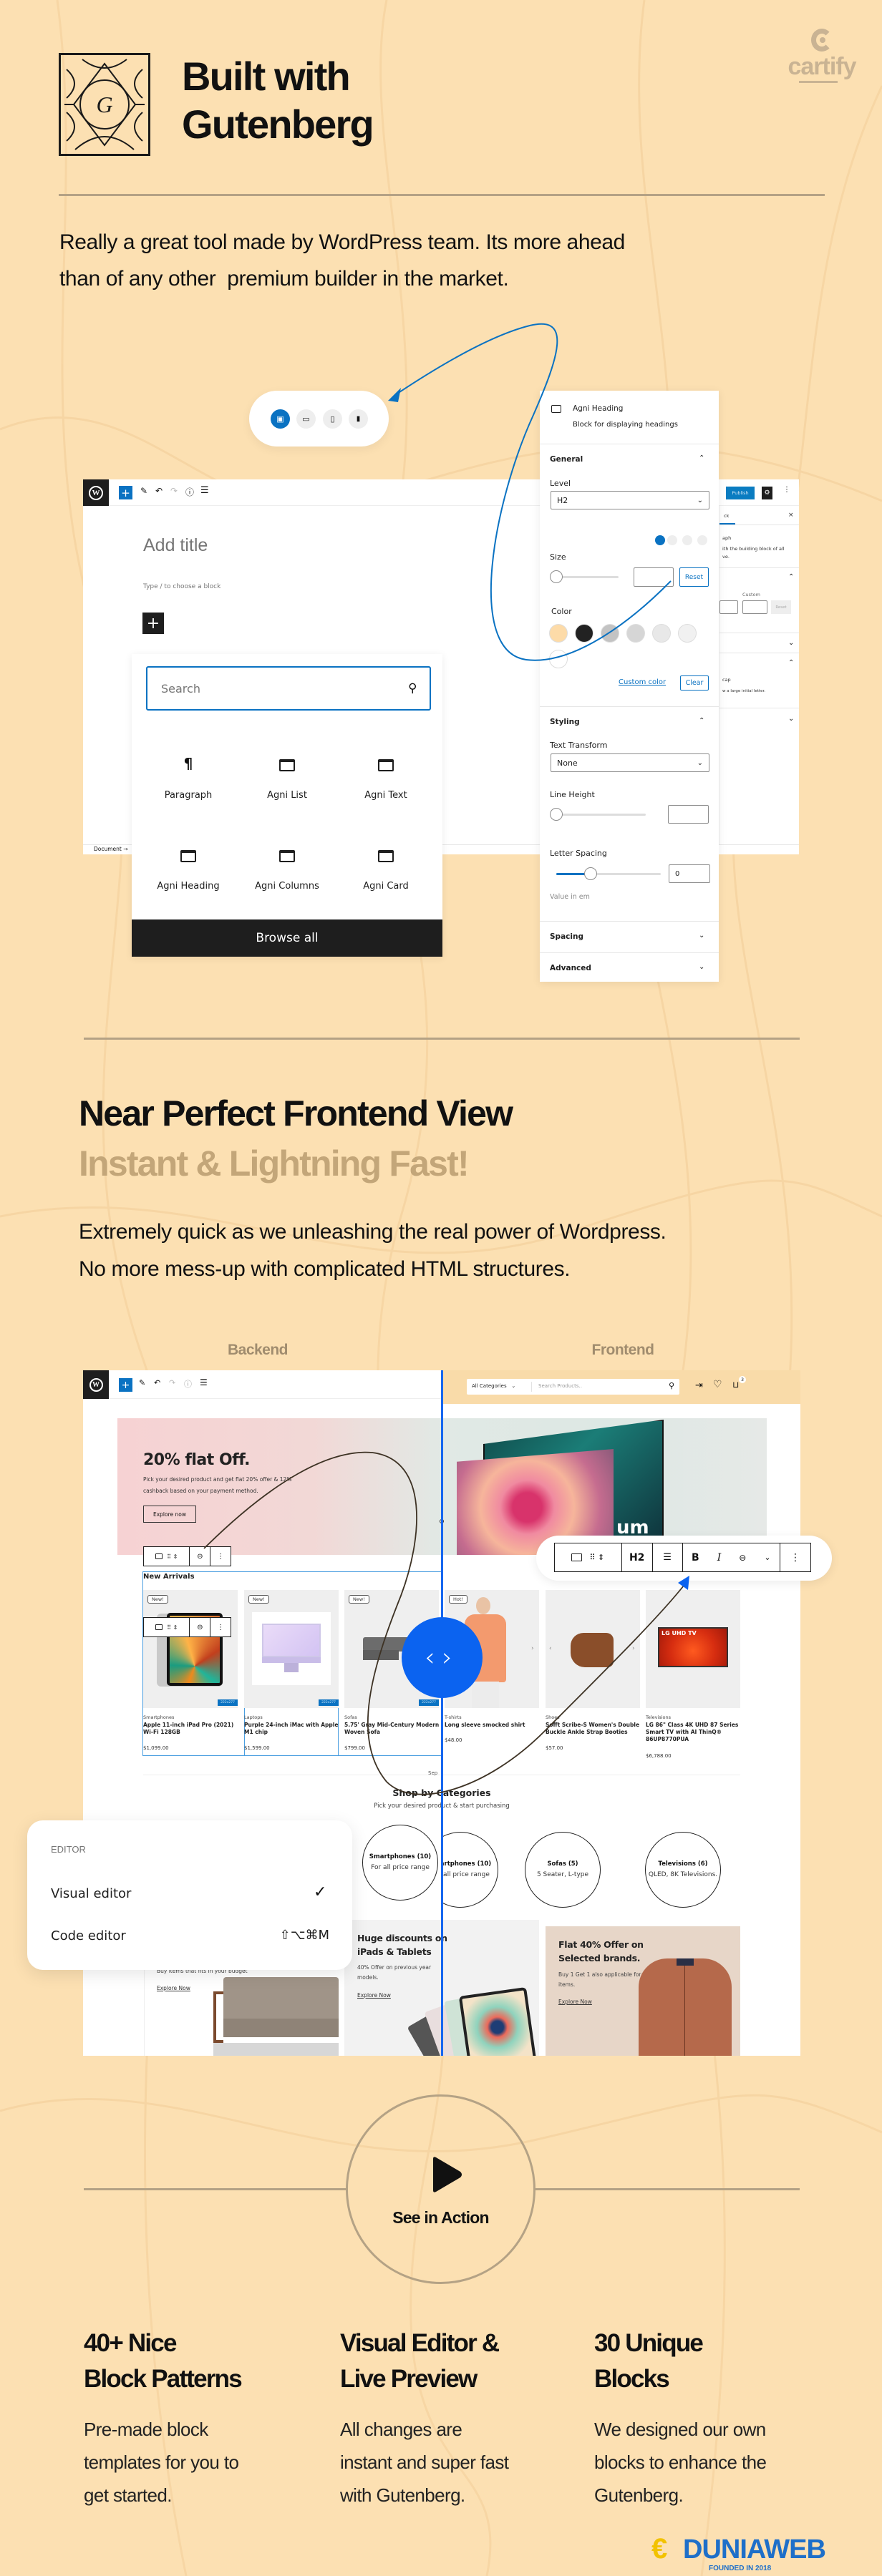 The image size is (882, 2576). I want to click on keyboard-shortcut: ⇧⌥⌘M, so click(304, 1936).